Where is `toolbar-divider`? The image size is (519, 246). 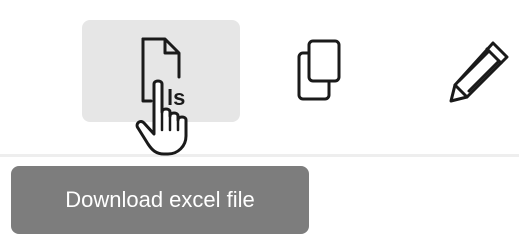
toolbar-divider is located at coordinates (259, 155).